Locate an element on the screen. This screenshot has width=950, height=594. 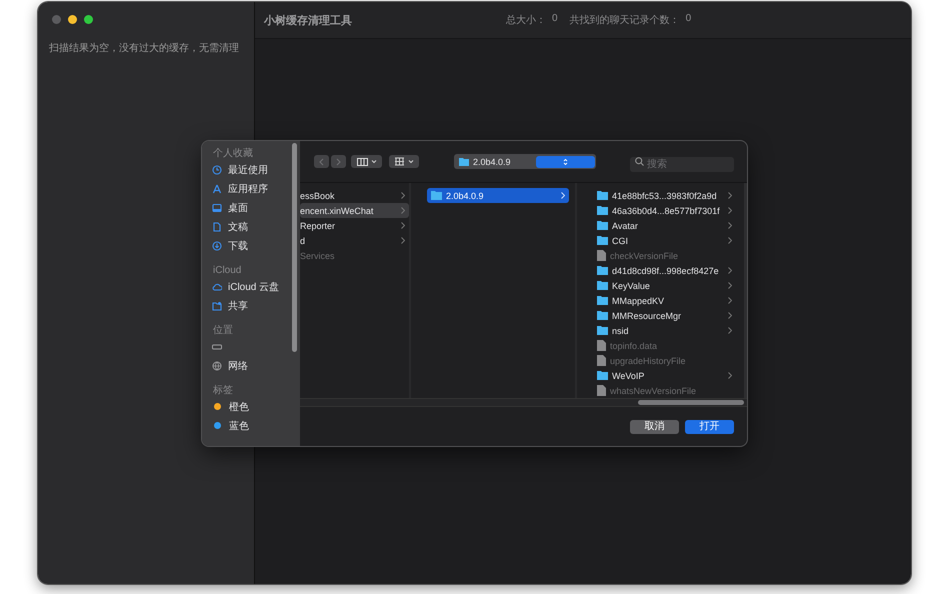
file-row: Reporter is located at coordinates (354, 225).